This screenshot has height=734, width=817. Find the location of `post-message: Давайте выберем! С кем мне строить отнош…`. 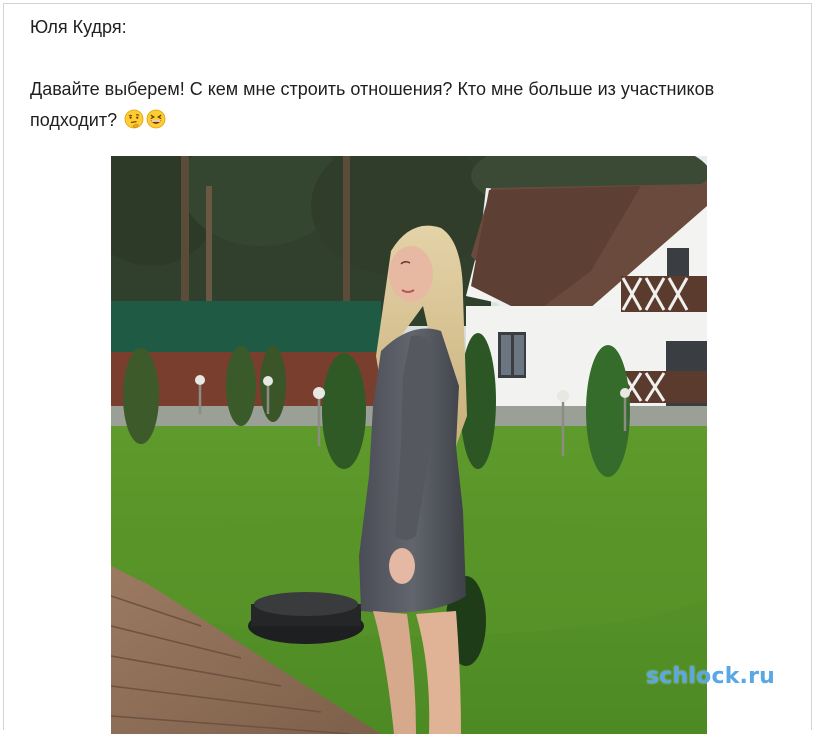

post-message: Давайте выберем! С кем мне строить отнош… is located at coordinates (415, 106).